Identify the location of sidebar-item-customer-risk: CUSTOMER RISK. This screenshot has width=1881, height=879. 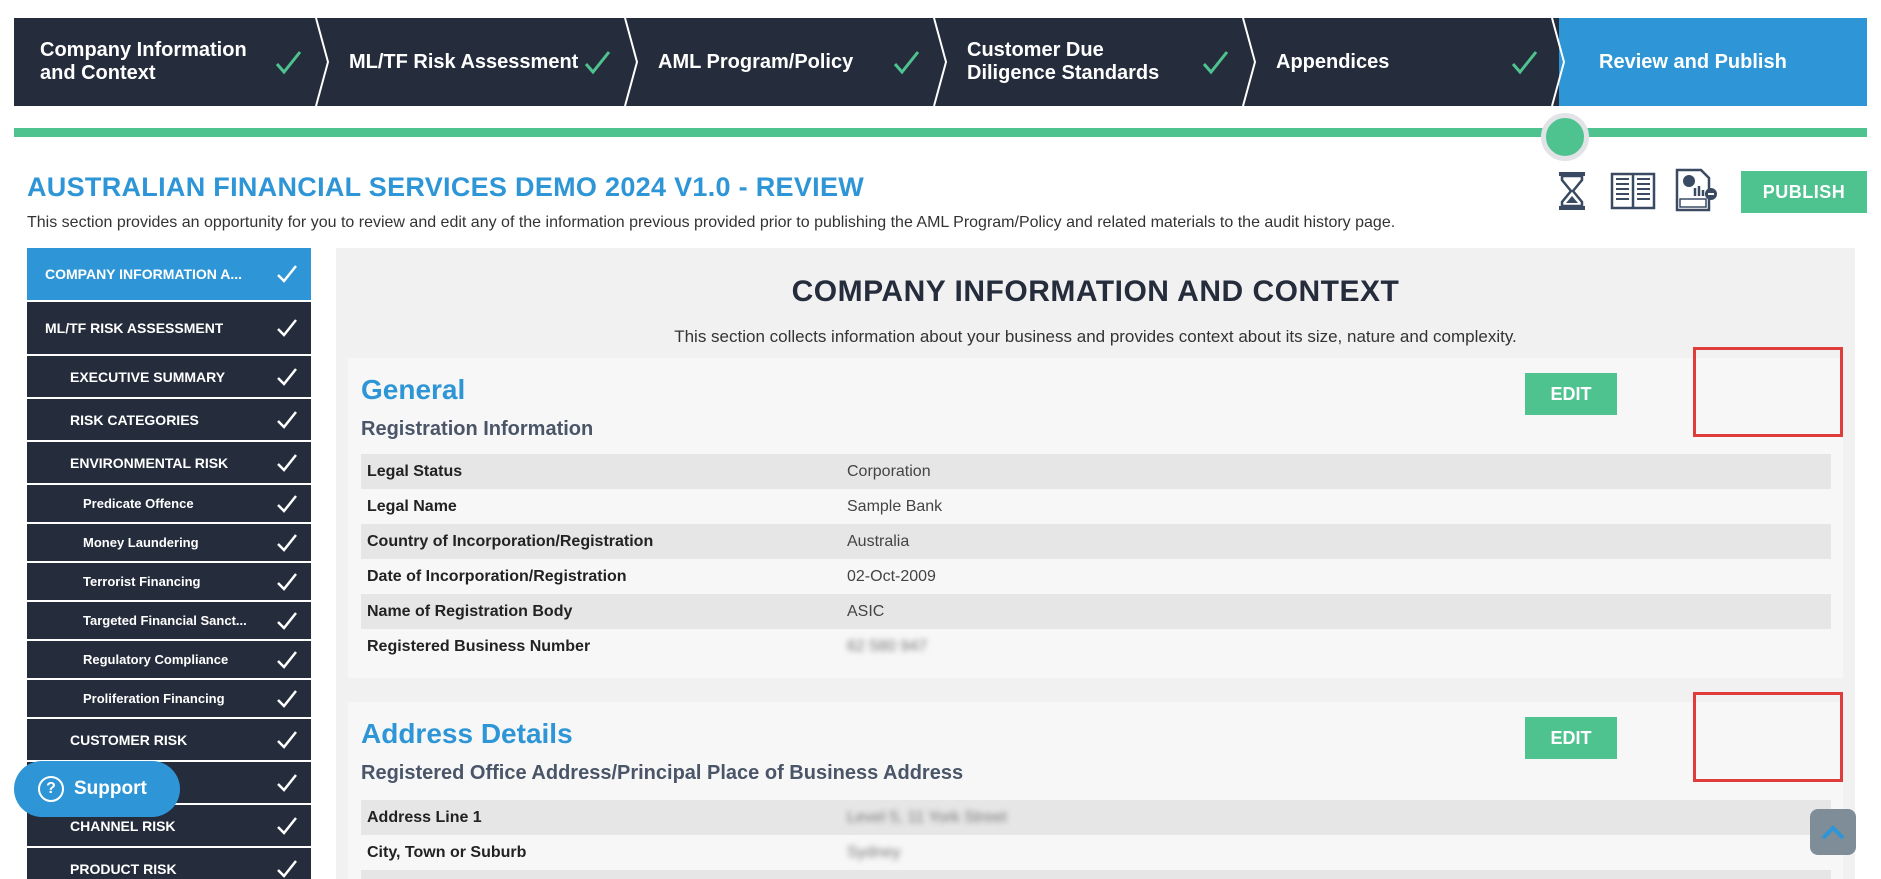
(169, 740).